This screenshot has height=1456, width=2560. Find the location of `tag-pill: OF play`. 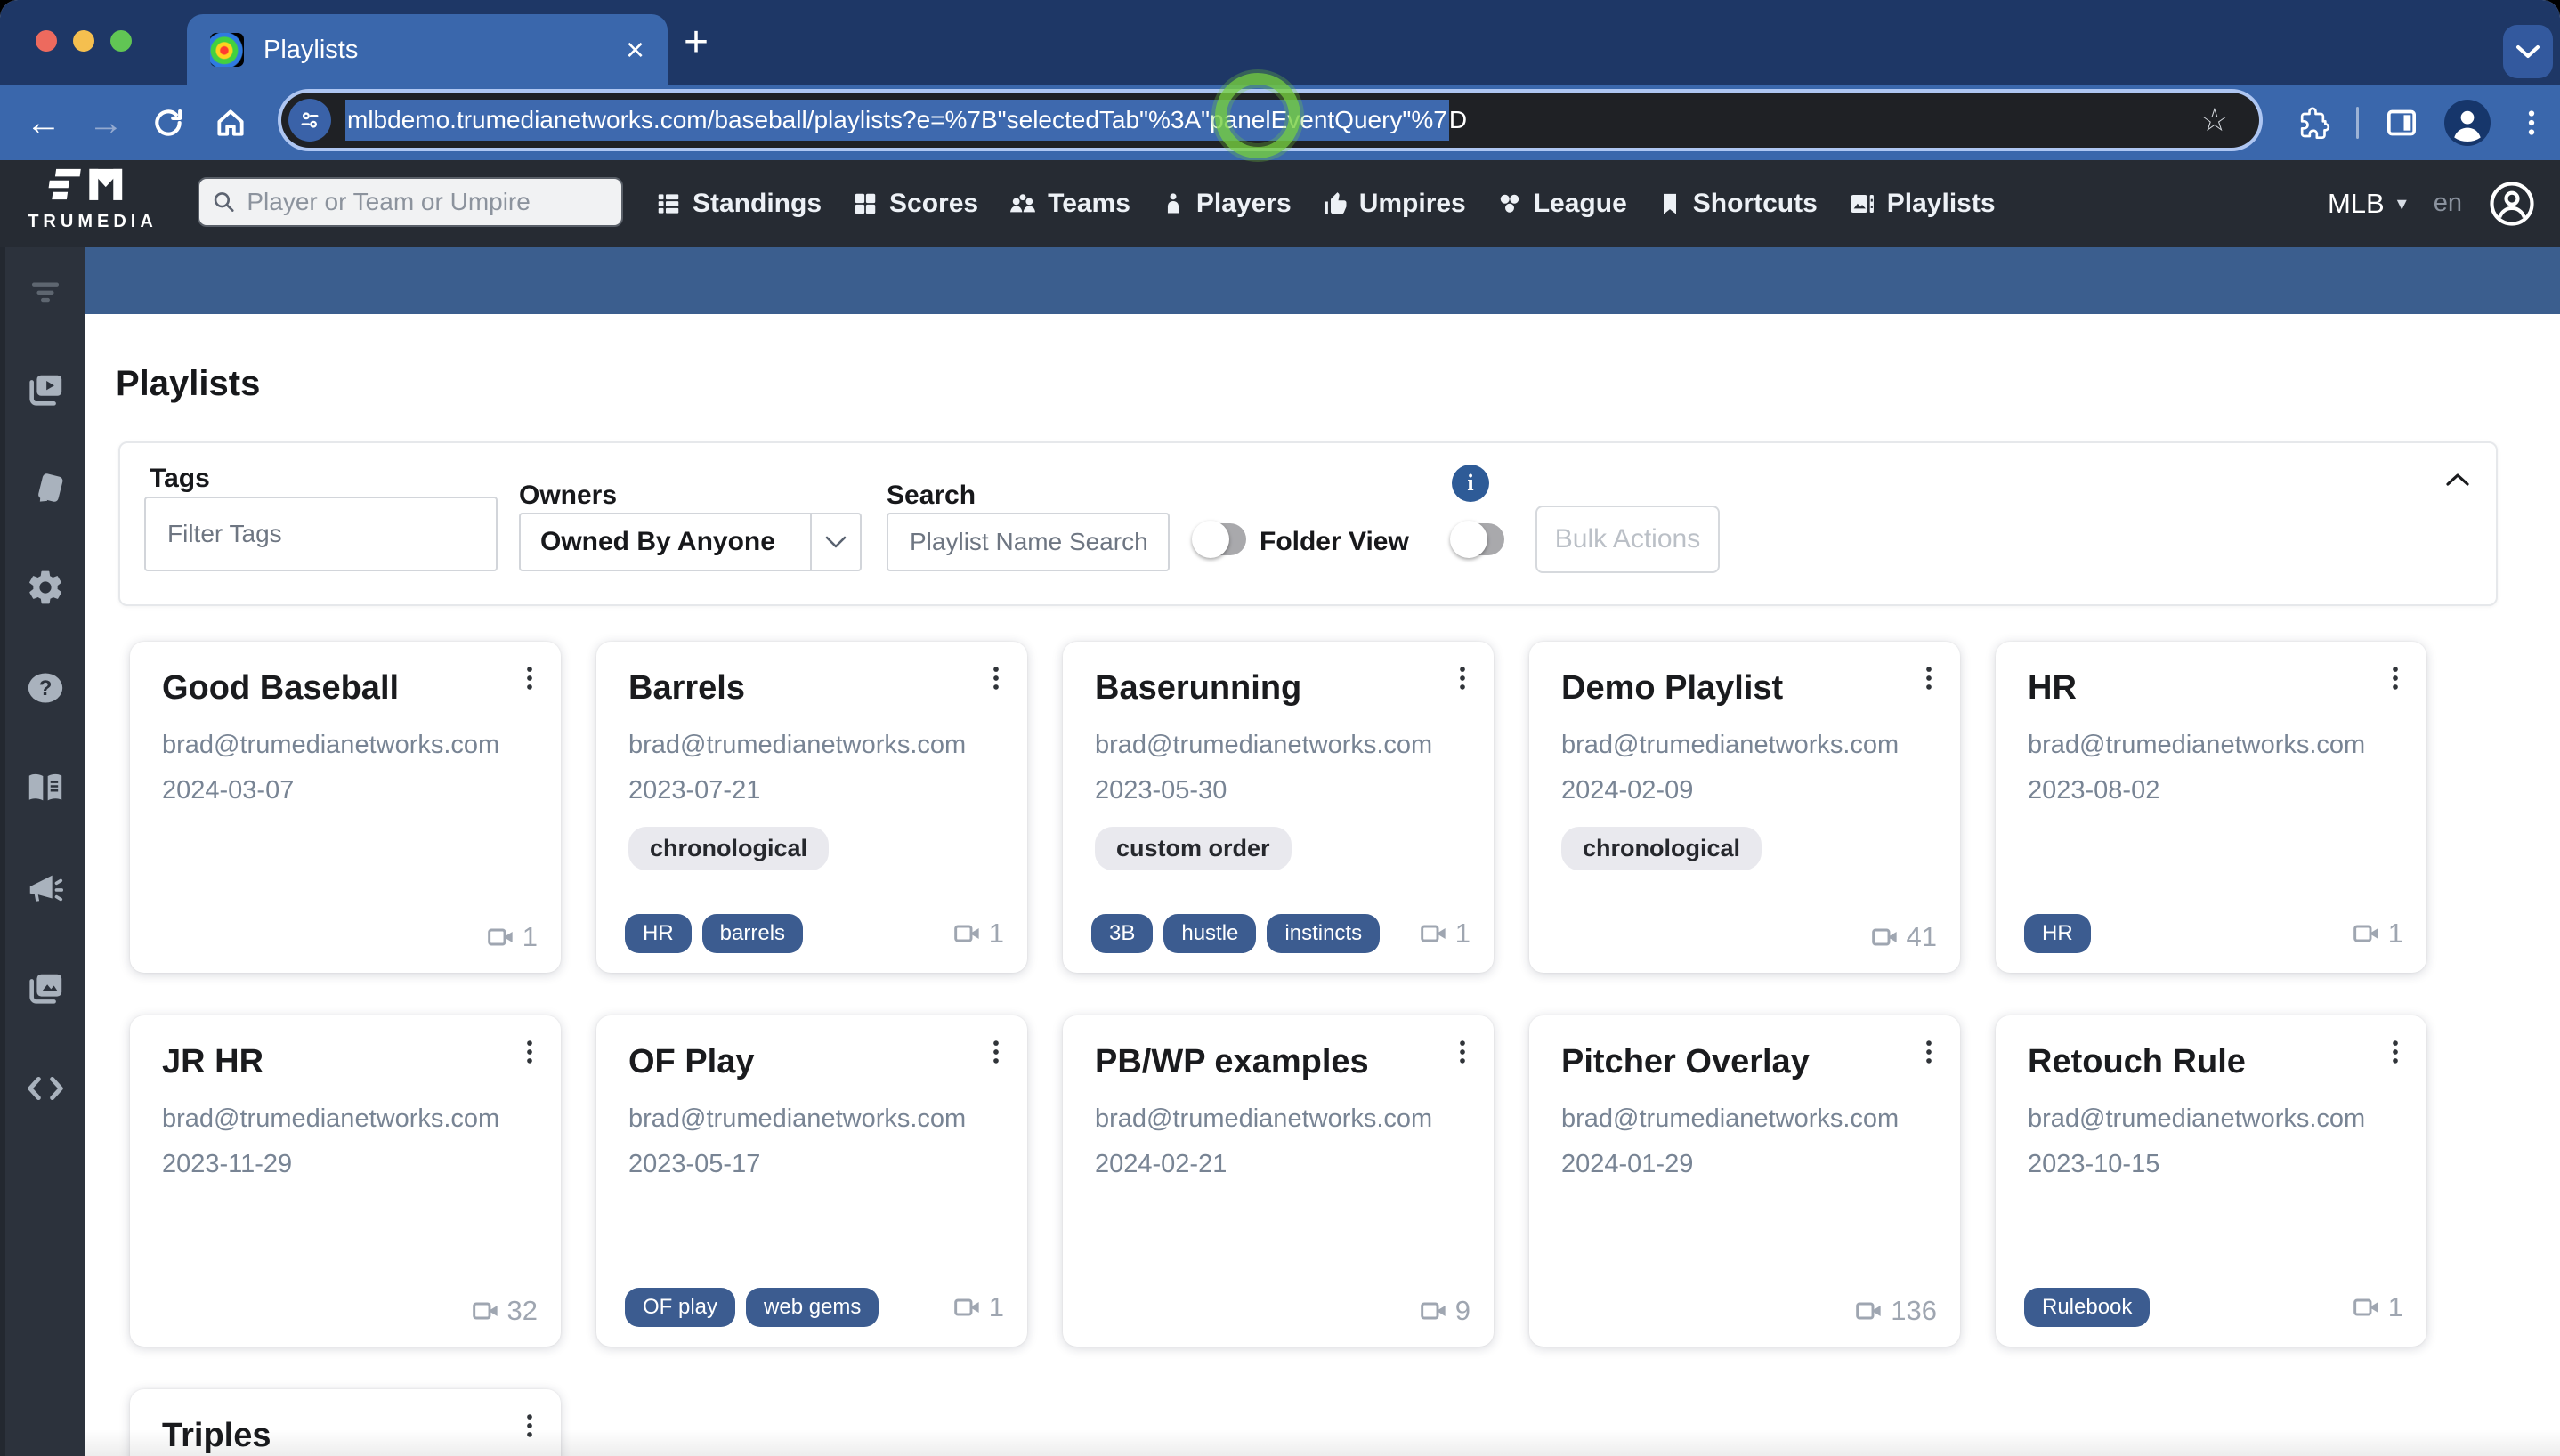

tag-pill: OF play is located at coordinates (681, 1307).